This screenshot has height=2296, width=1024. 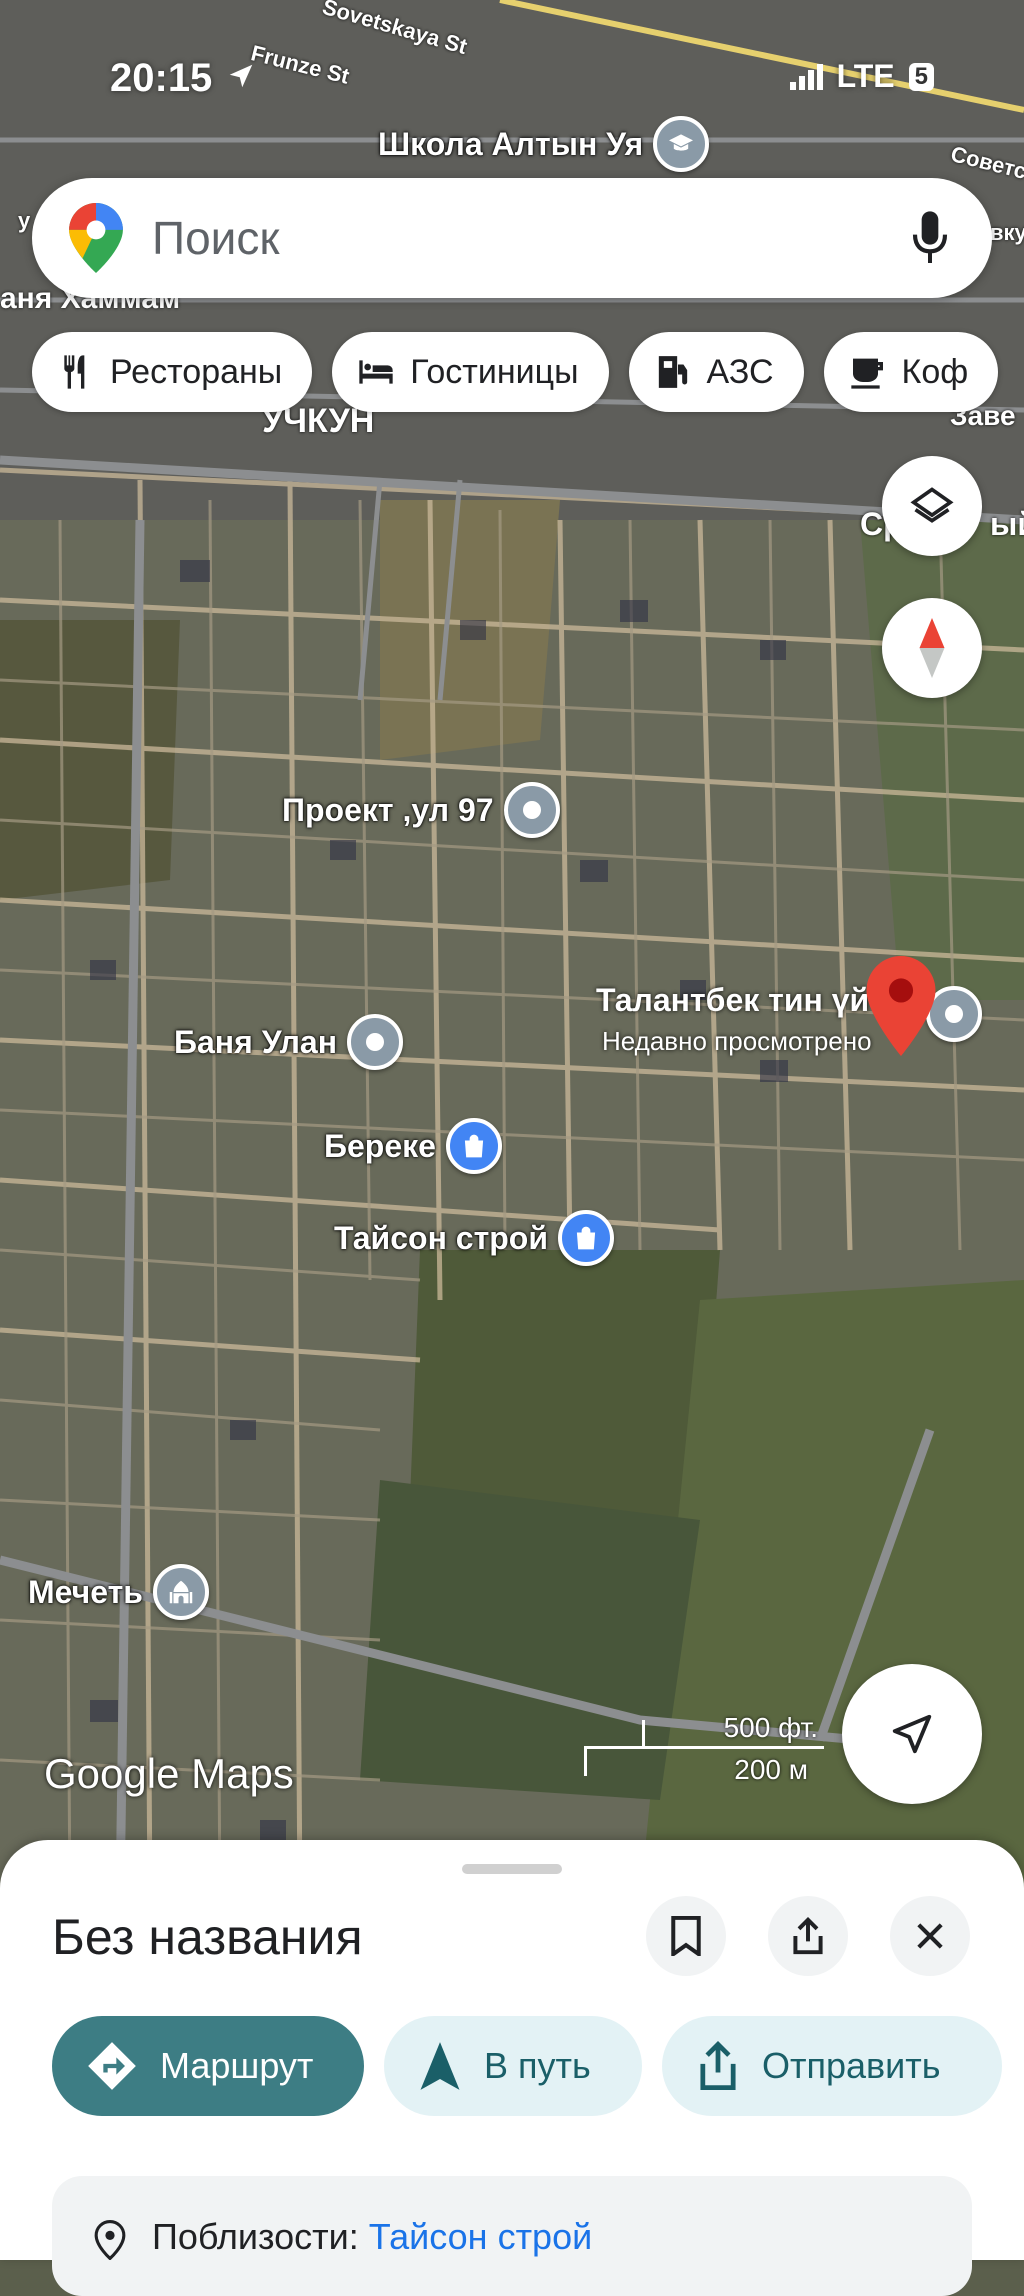 I want to click on recently-viewed-label: Недавно просмотрено, so click(x=737, y=1041).